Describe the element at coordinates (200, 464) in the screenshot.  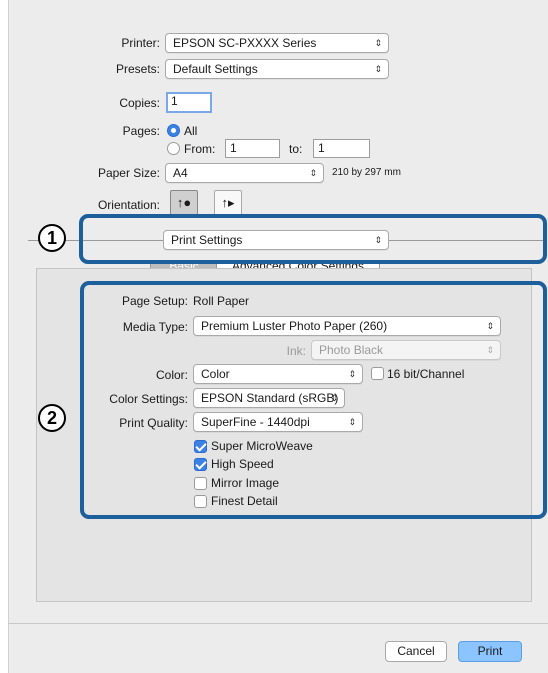
I see `high-speed-checkbox` at that location.